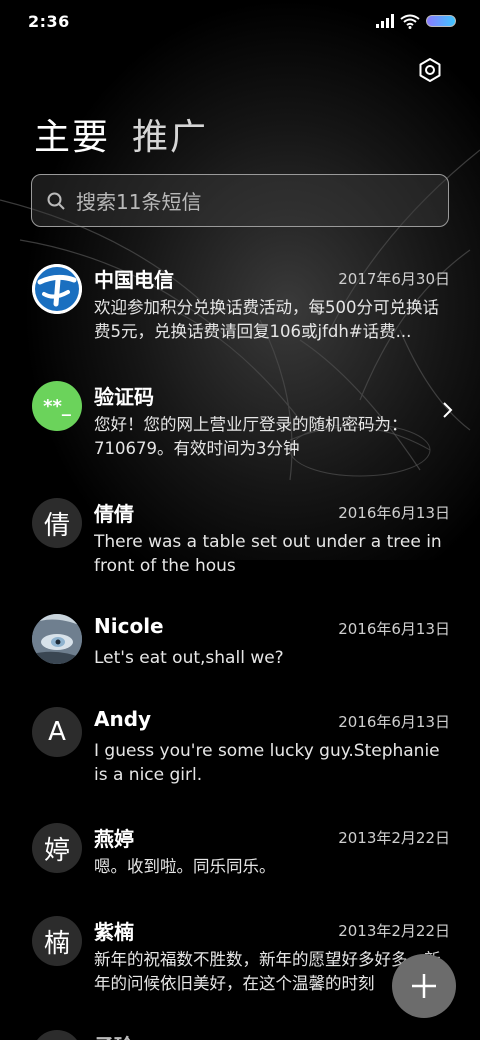  Describe the element at coordinates (185, 866) in the screenshot. I see `message-preview: 嗯。收到啦。同乐同乐。` at that location.